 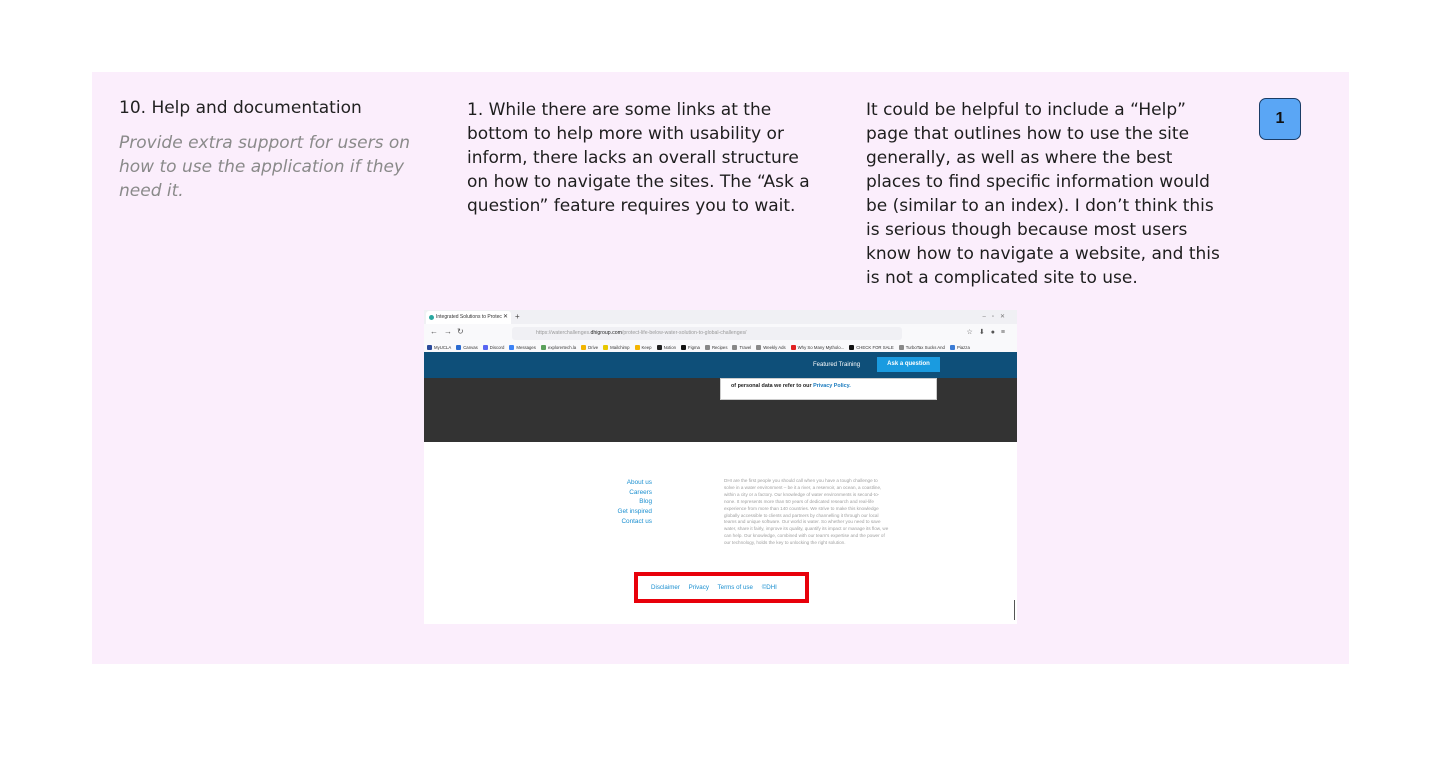 I want to click on highlight-box, so click(x=721, y=587).